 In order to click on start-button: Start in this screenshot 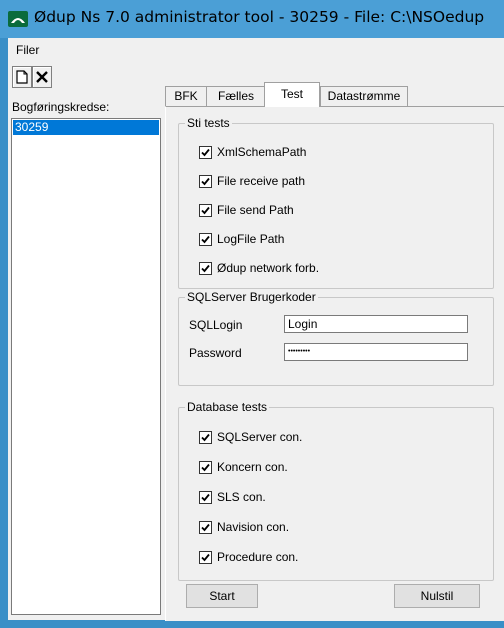, I will do `click(222, 596)`.